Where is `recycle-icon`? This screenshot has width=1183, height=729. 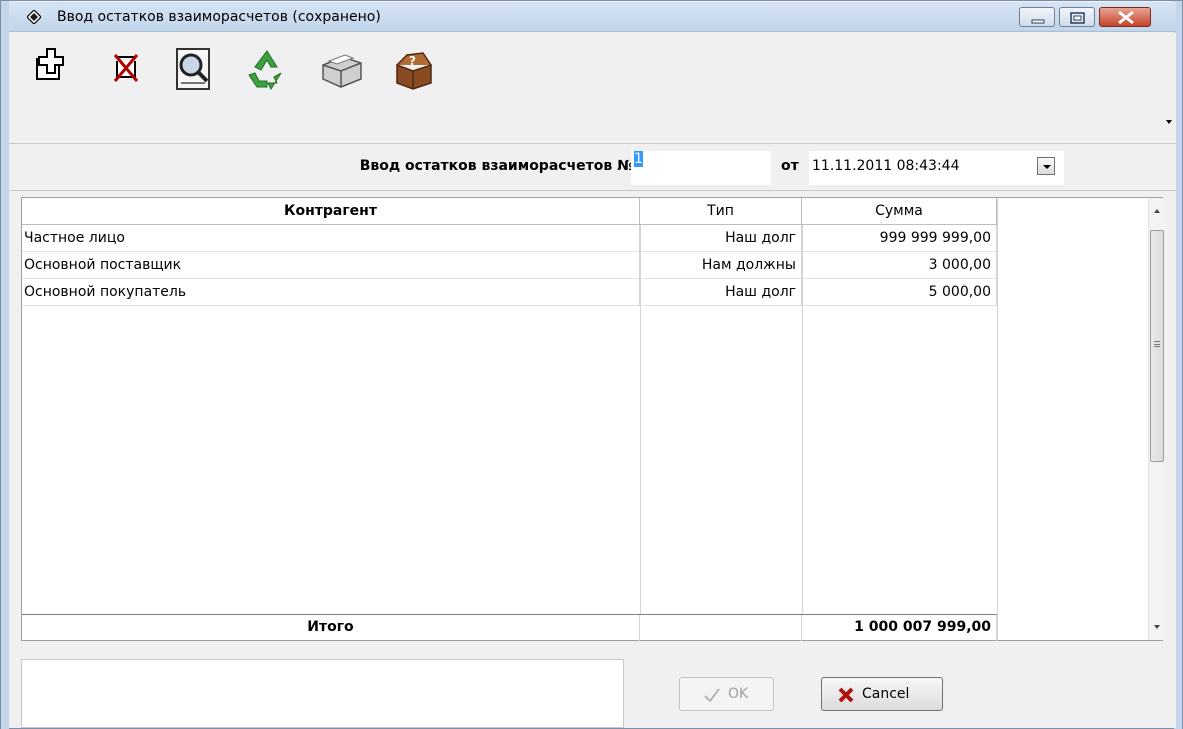 recycle-icon is located at coordinates (265, 70).